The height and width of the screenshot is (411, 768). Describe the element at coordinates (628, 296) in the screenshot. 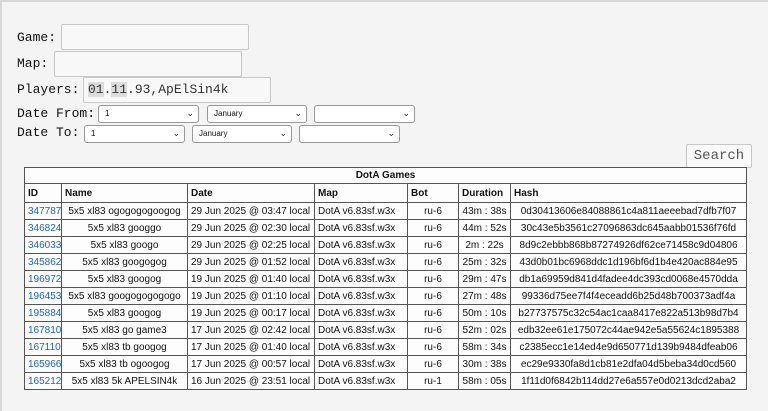

I see `game-hash-cell: 99336d75ee7f4f4eceadd6b25d48b700373adf4a` at that location.